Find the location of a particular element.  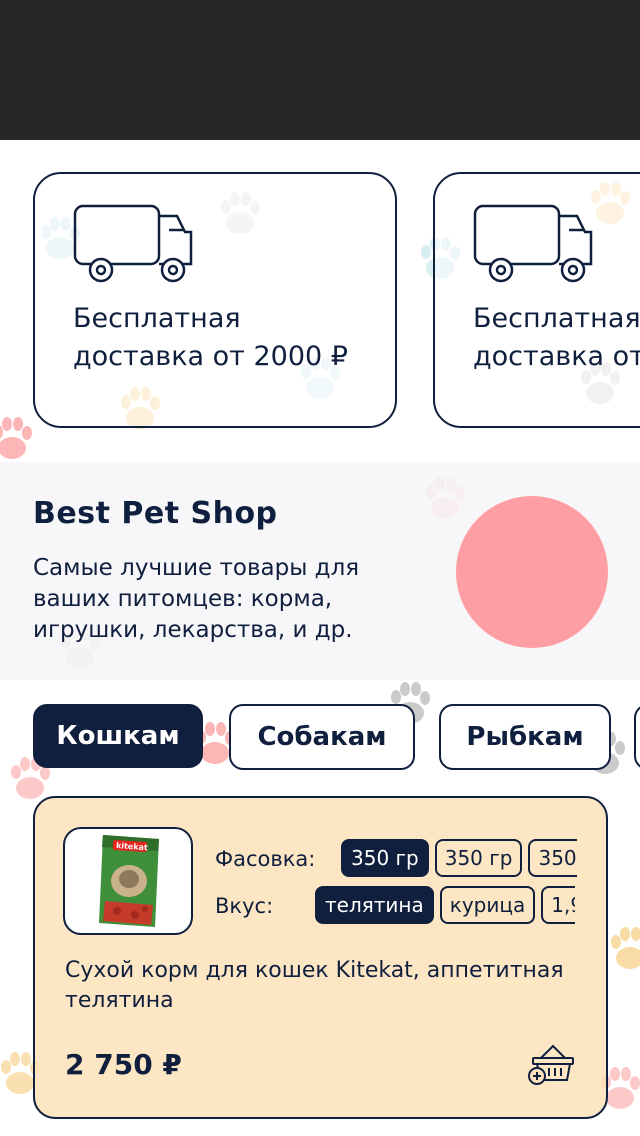

flavor-option-selected: телятина is located at coordinates (374, 905).